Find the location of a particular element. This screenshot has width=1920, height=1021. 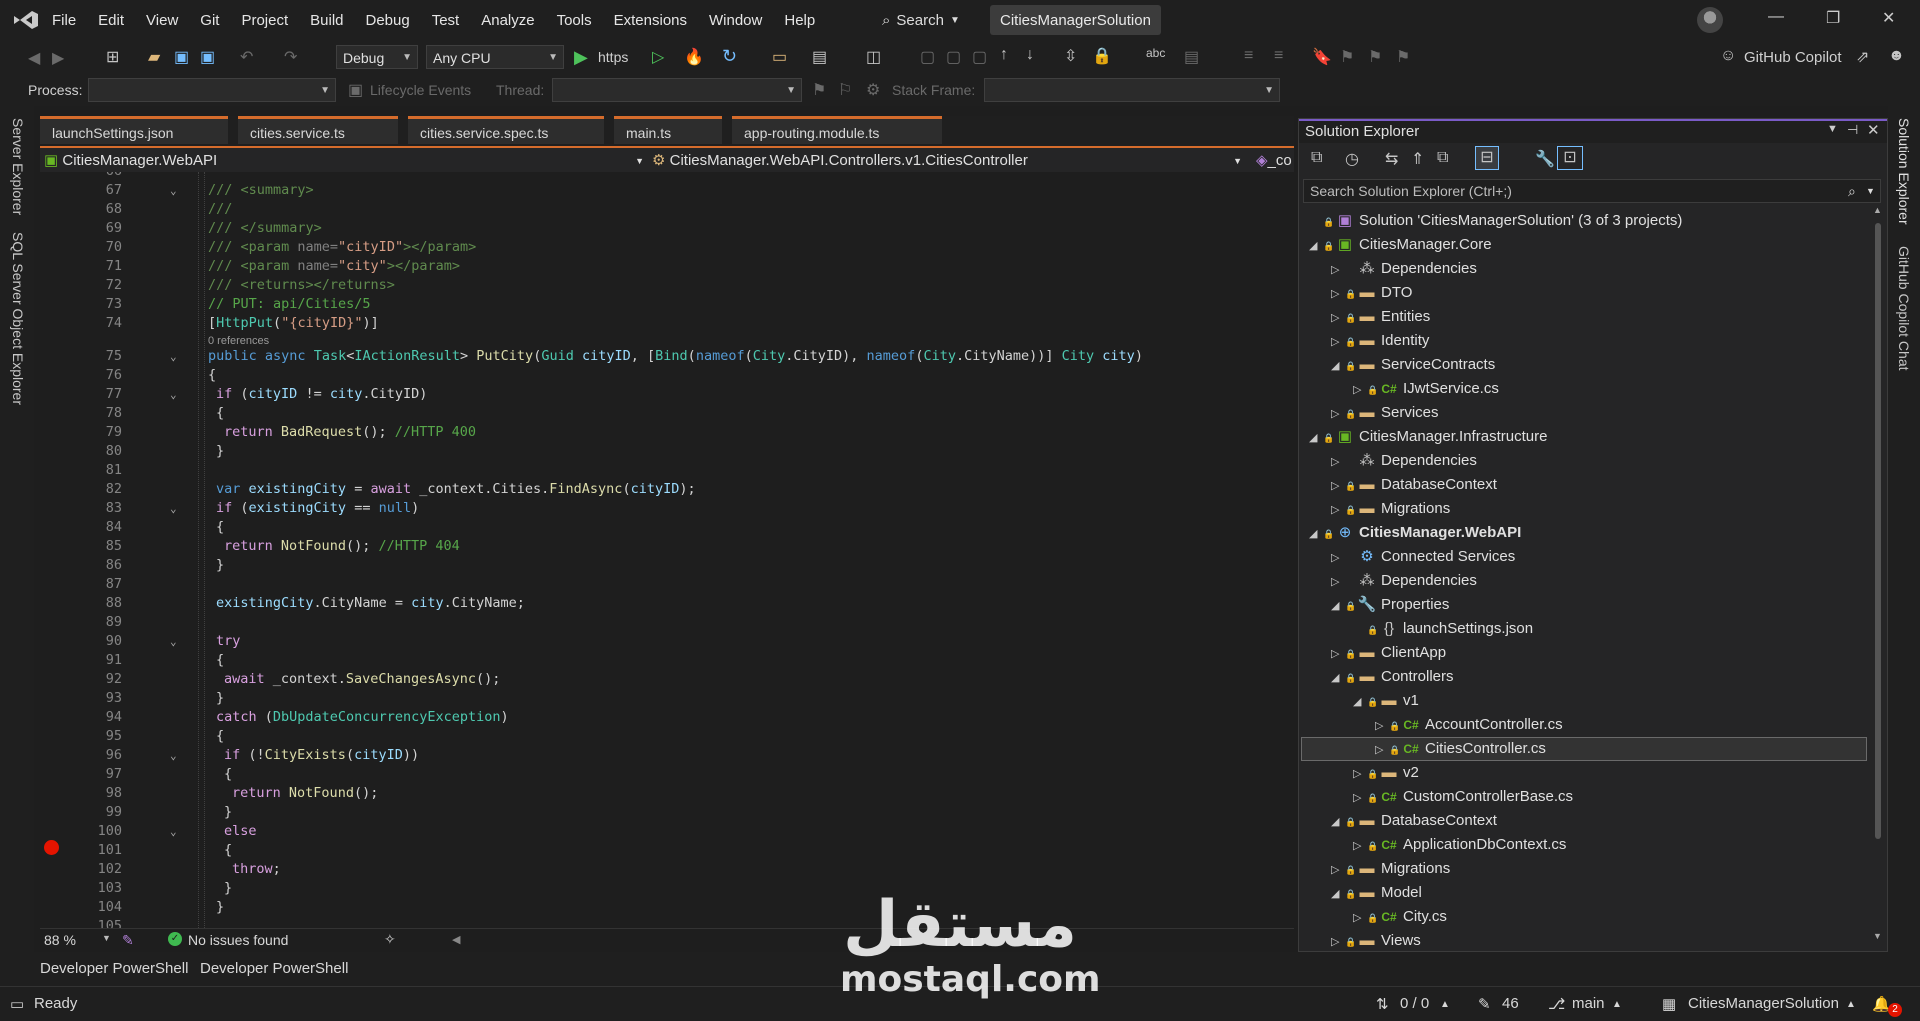

menu-item-edit: Edit is located at coordinates (111, 20).